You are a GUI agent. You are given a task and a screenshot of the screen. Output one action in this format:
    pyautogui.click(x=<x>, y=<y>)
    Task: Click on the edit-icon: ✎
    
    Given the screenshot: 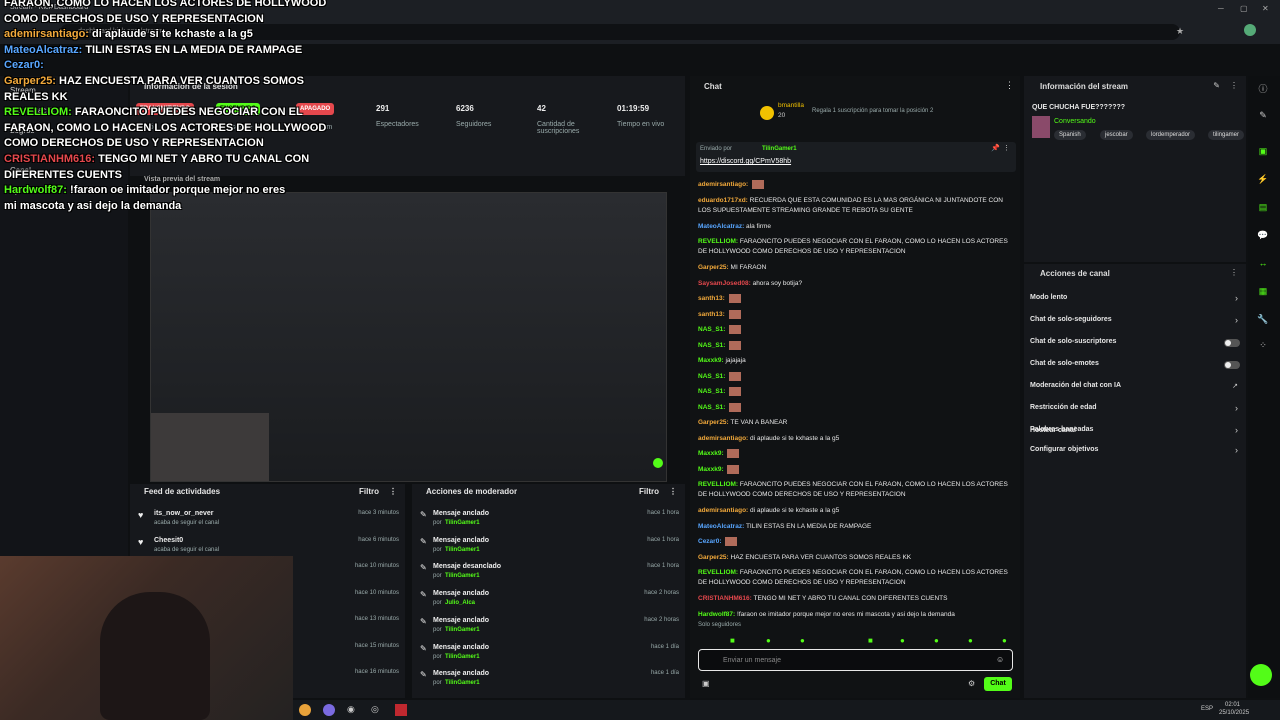 What is the action you would take?
    pyautogui.click(x=1216, y=85)
    